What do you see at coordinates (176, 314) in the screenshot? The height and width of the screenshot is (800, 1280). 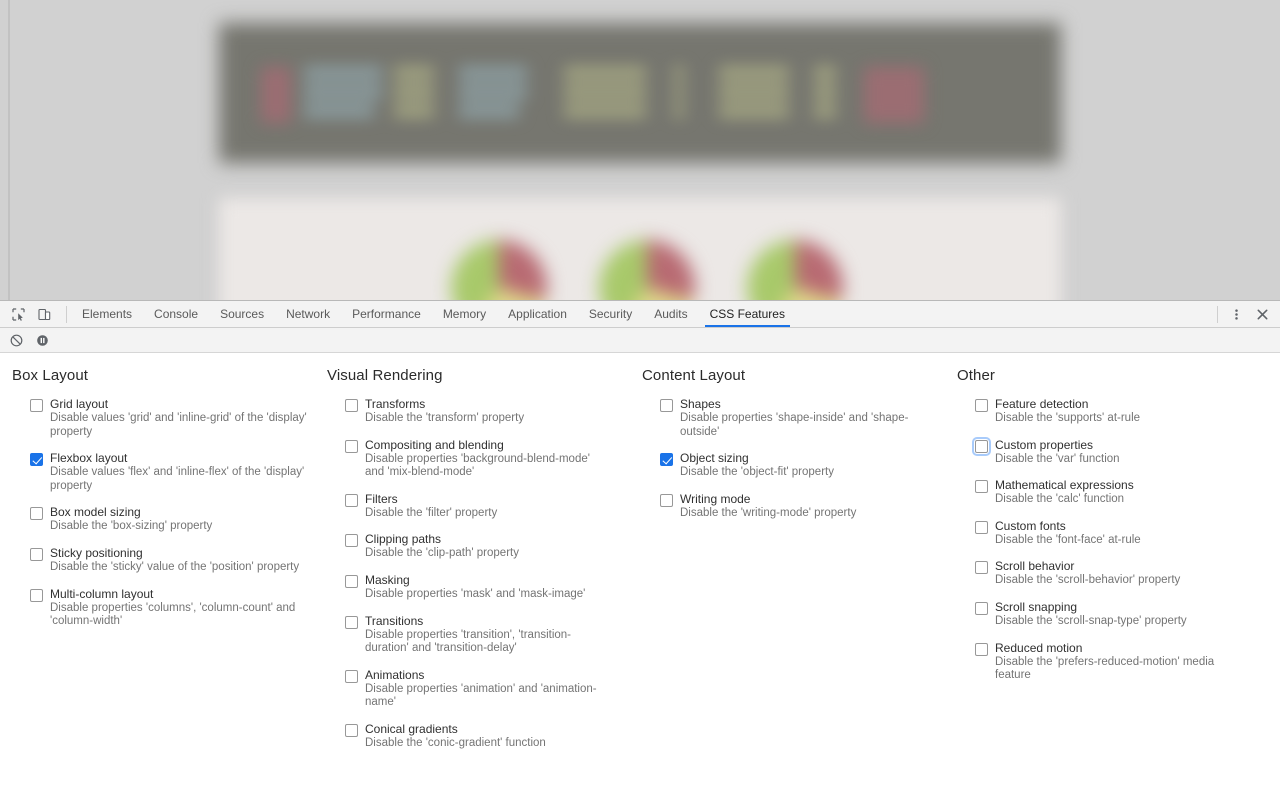 I see `tab-console: Console` at bounding box center [176, 314].